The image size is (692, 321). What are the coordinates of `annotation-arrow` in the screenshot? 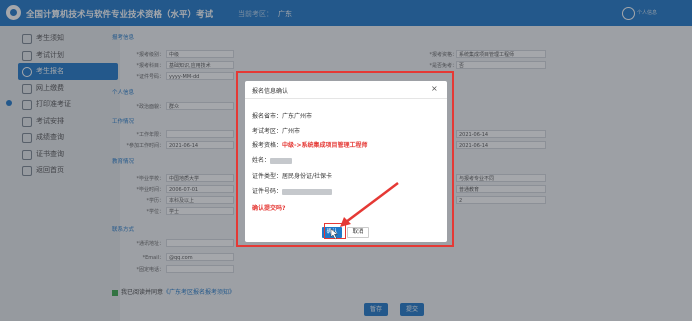 It's located at (364, 211).